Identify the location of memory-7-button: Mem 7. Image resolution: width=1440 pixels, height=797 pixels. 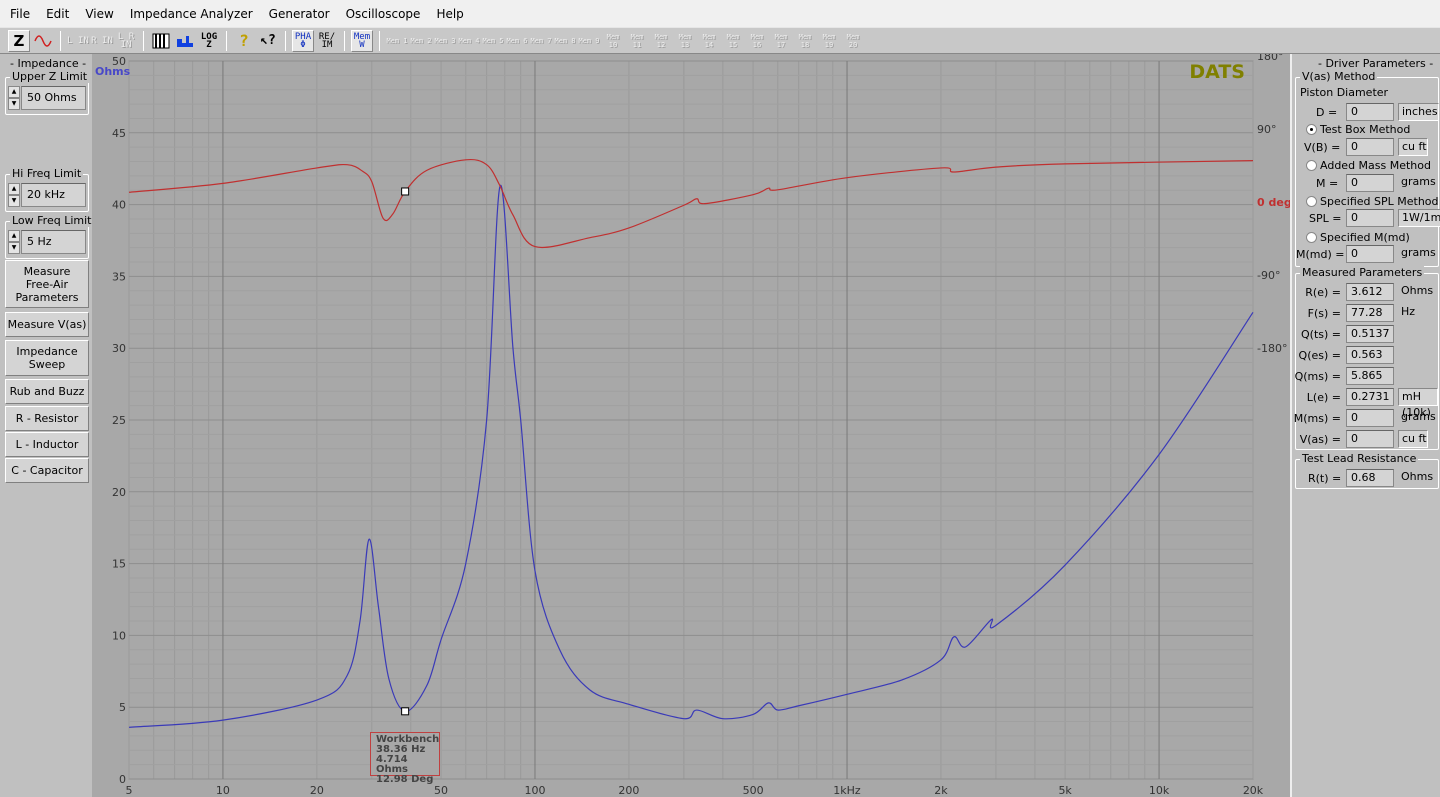
(541, 41).